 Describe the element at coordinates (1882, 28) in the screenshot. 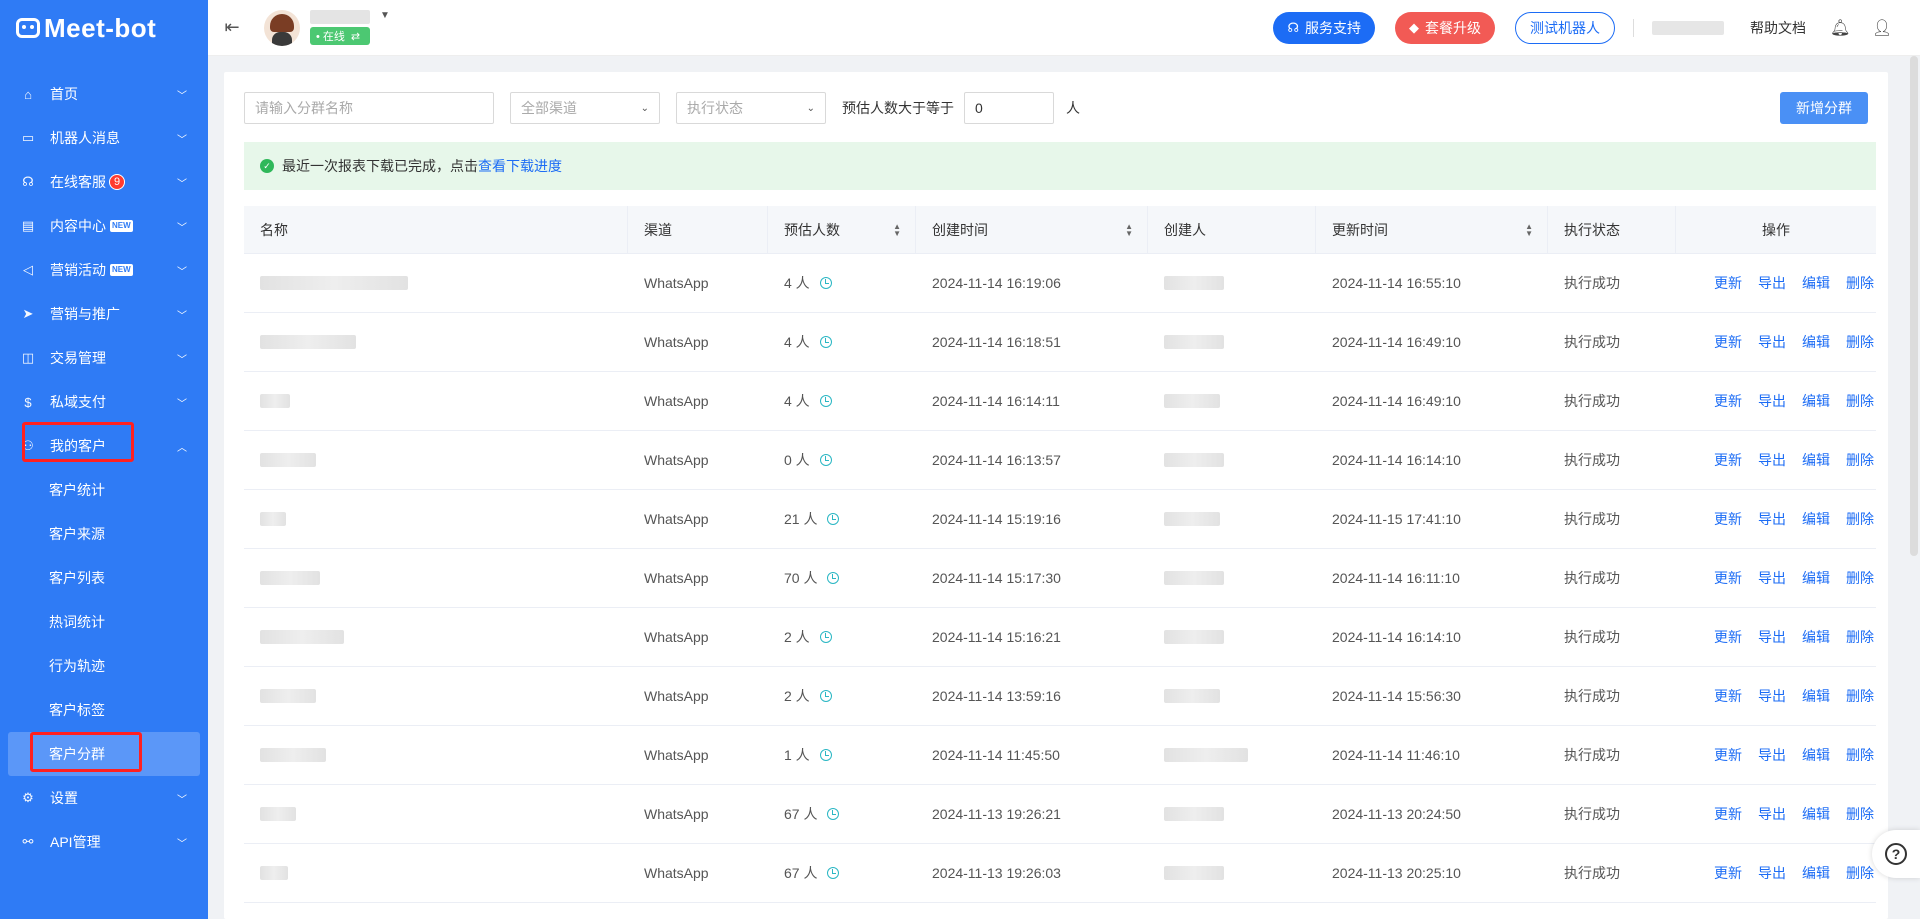

I see `user-icon: 👤︎` at that location.